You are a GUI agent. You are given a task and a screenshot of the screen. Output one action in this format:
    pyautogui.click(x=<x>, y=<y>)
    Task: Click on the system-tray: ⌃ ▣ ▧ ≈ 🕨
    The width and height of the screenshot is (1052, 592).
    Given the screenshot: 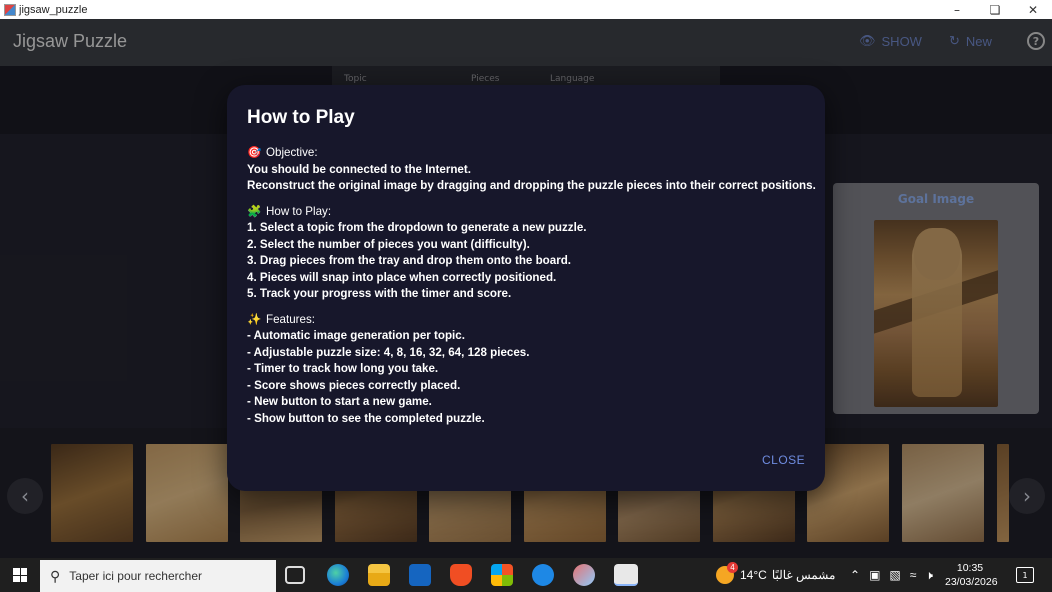 What is the action you would take?
    pyautogui.click(x=891, y=575)
    